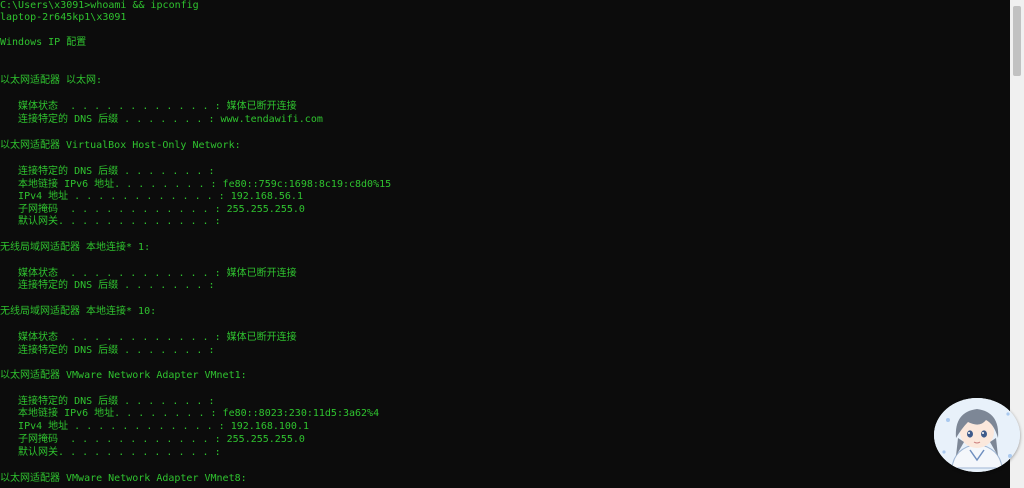 The height and width of the screenshot is (488, 1024). Describe the element at coordinates (99, 5) in the screenshot. I see `console-line: C:\Users\x3091>whoami && ipconfig` at that location.